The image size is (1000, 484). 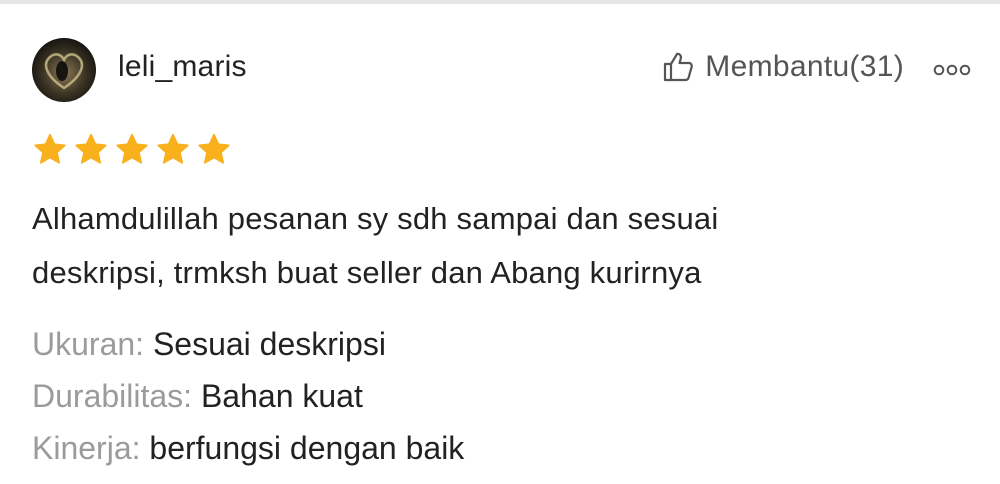 I want to click on attribute-key: Kinerja:, so click(x=86, y=448).